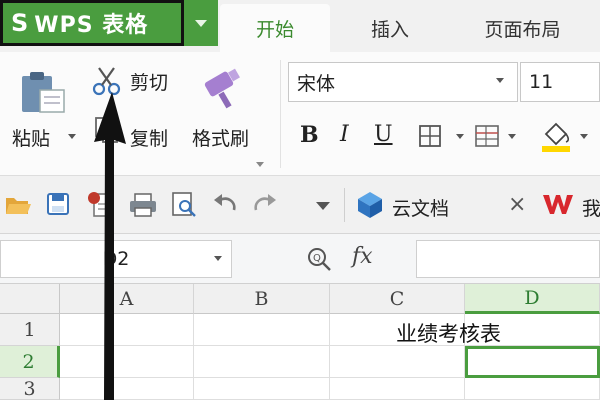 The image size is (600, 400). I want to click on fill-color-dropdown-icon, so click(584, 136).